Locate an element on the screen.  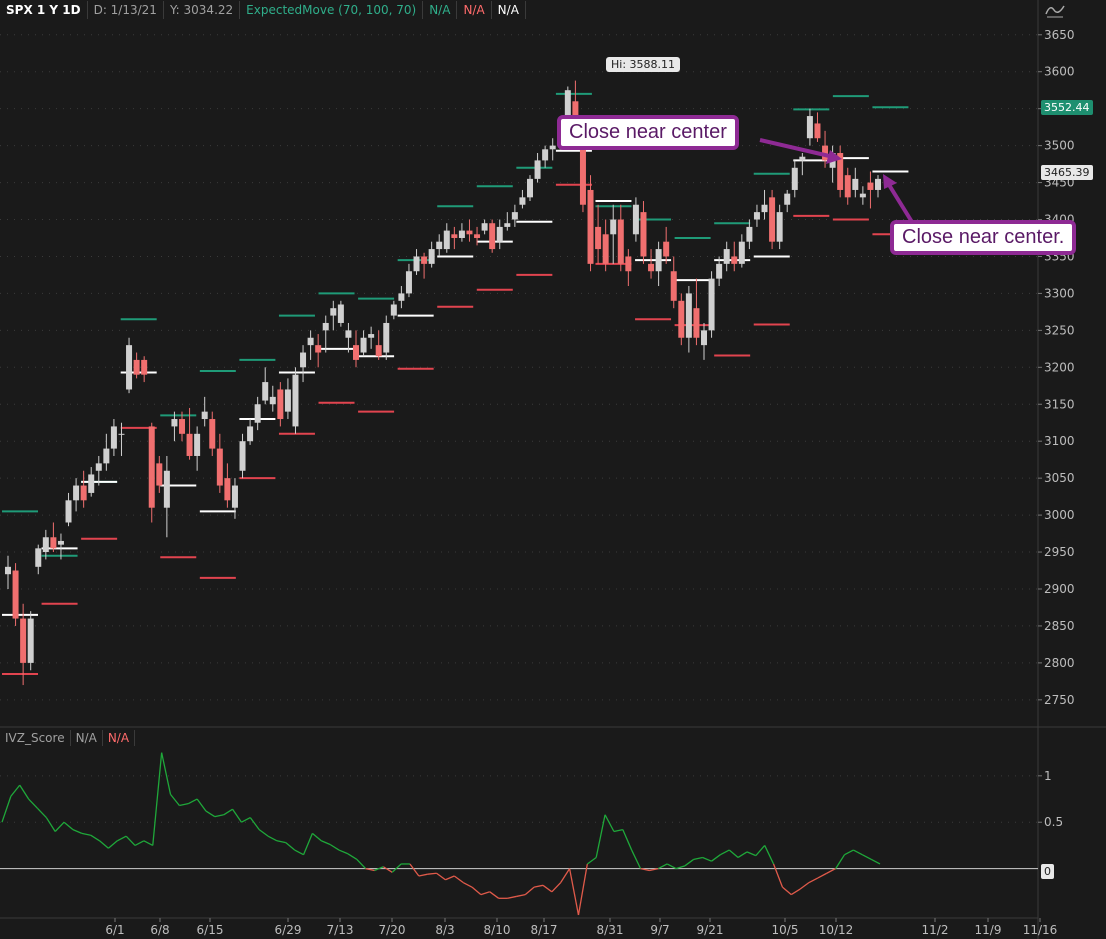
lower-study-label: IVZ_Score is located at coordinates (35, 738).